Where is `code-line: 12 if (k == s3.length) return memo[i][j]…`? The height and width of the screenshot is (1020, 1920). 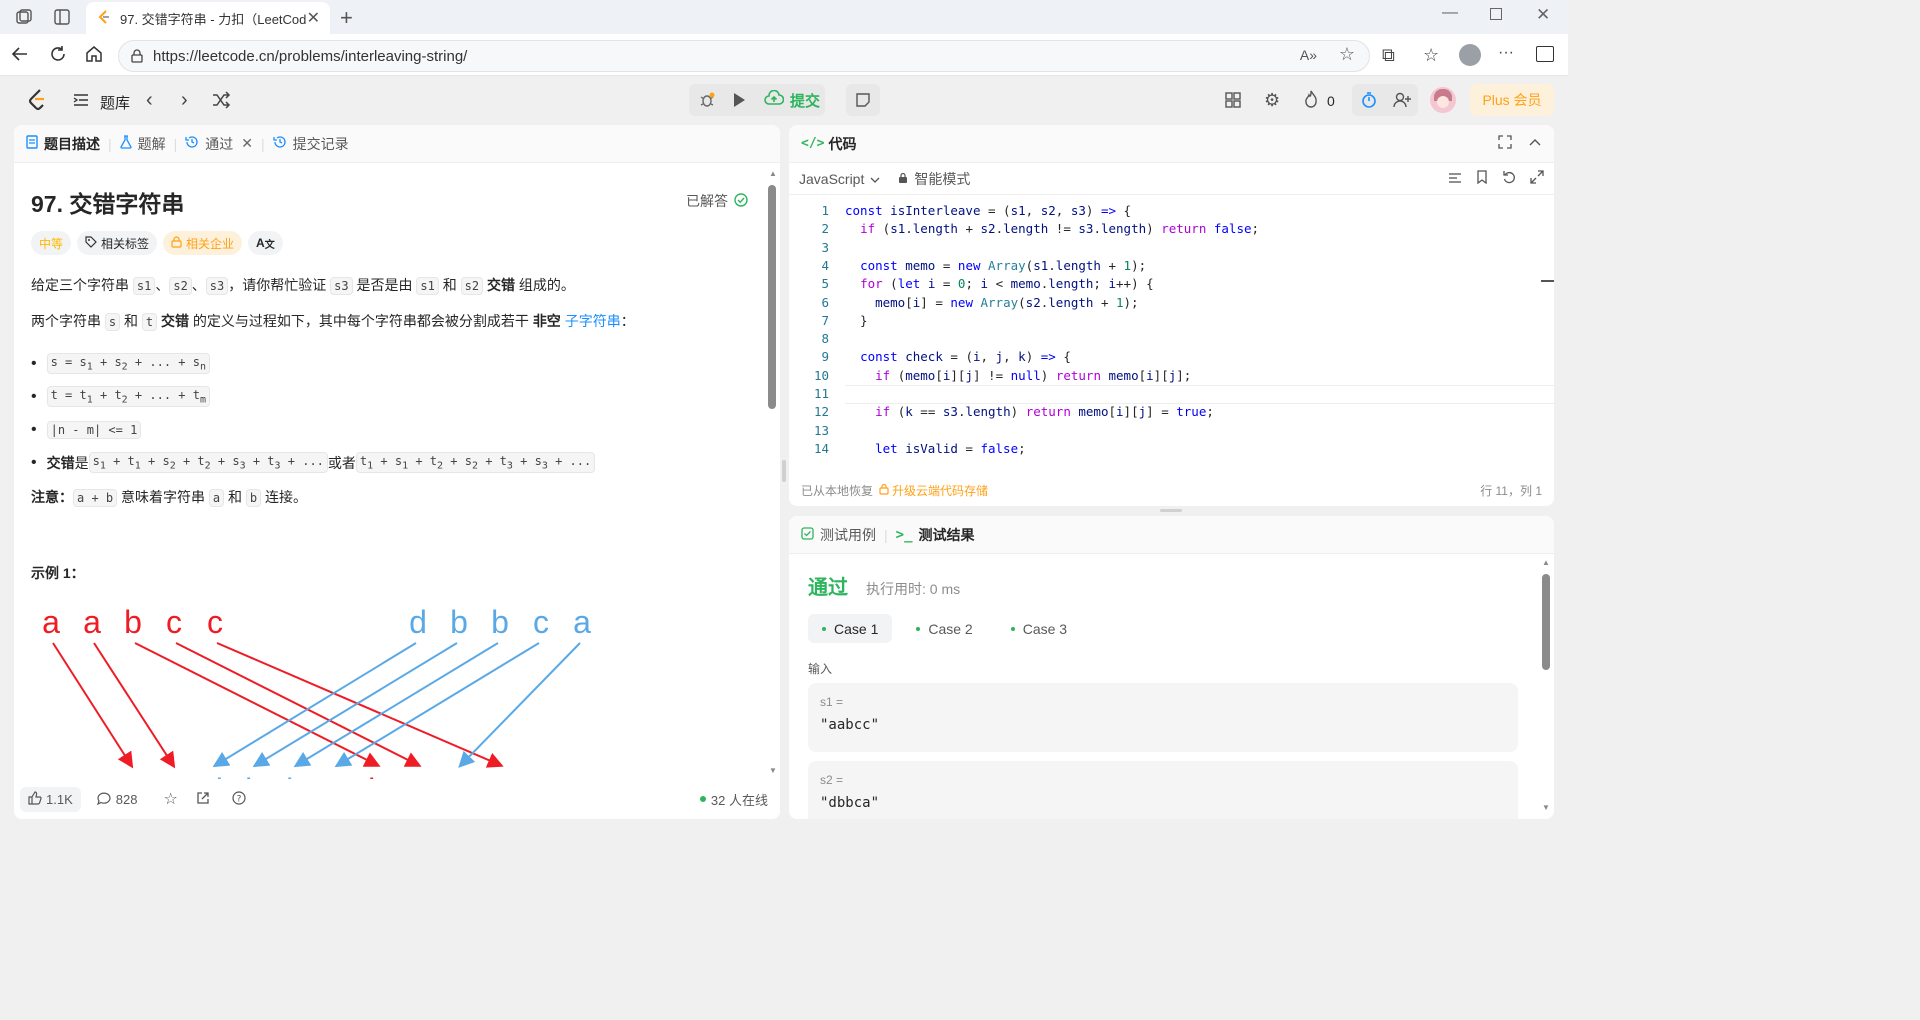
code-line: 12 if (k == s3.length) return memo[i][j]… is located at coordinates (1001, 412).